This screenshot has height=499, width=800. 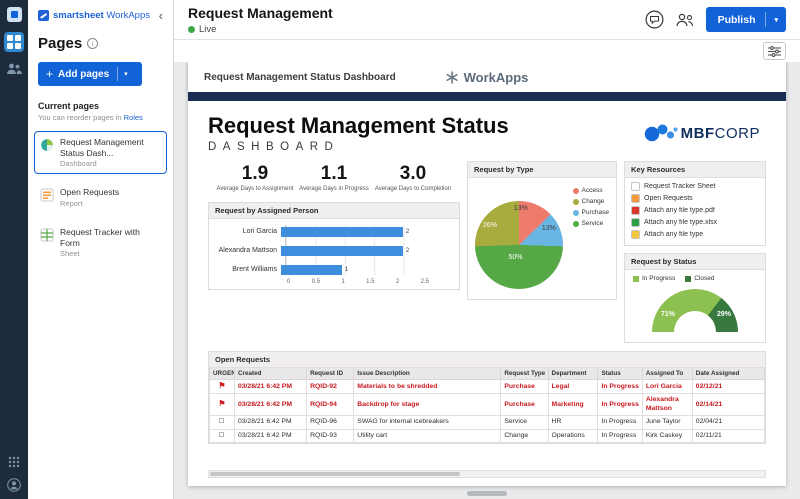 I want to click on cell-issue: Materials to be shredded, so click(x=427, y=386).